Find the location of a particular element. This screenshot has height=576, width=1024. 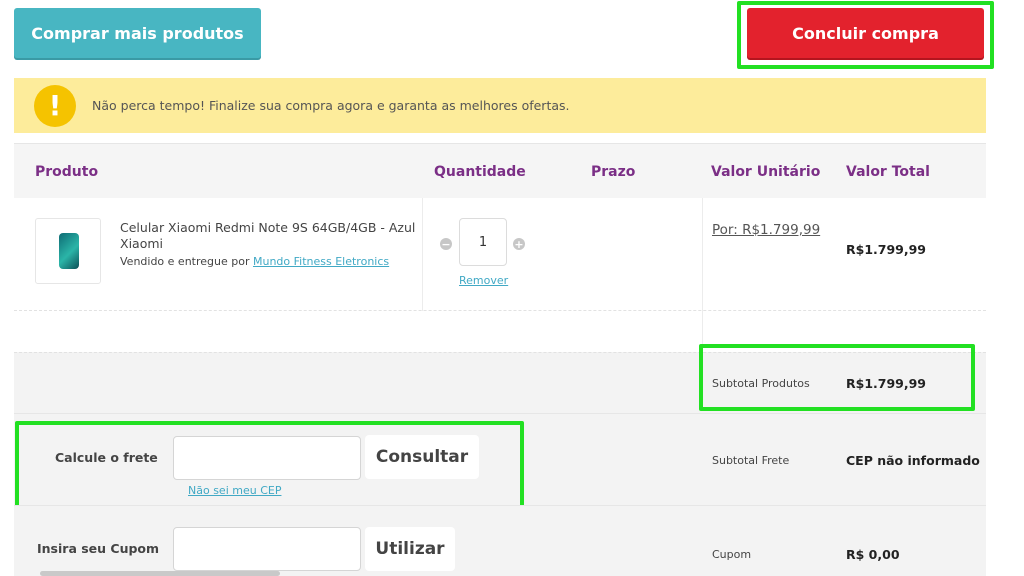

product-thumbnail is located at coordinates (68, 251).